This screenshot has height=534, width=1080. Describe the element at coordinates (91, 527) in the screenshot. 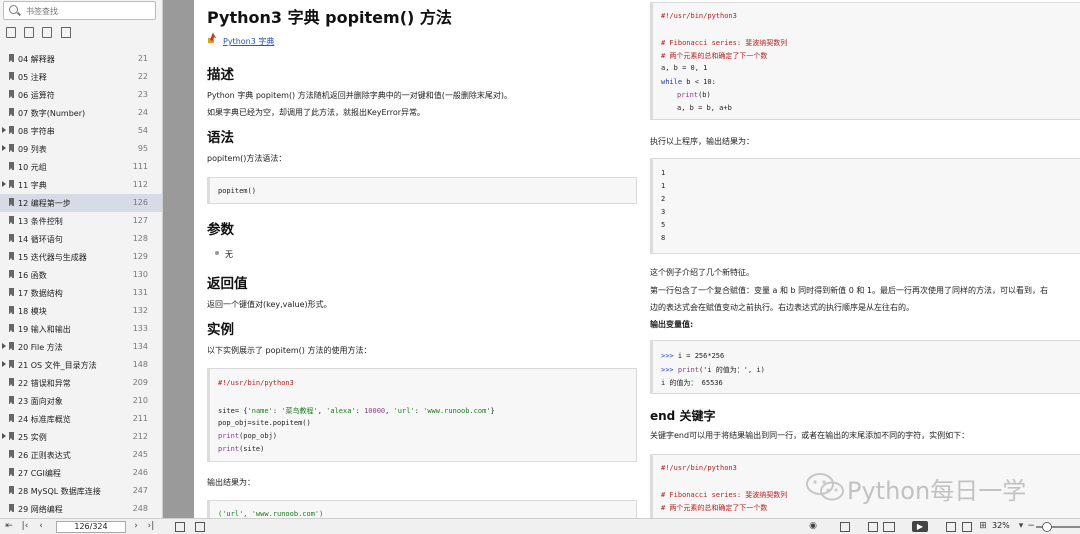

I see `page-number-input: 126/324` at that location.